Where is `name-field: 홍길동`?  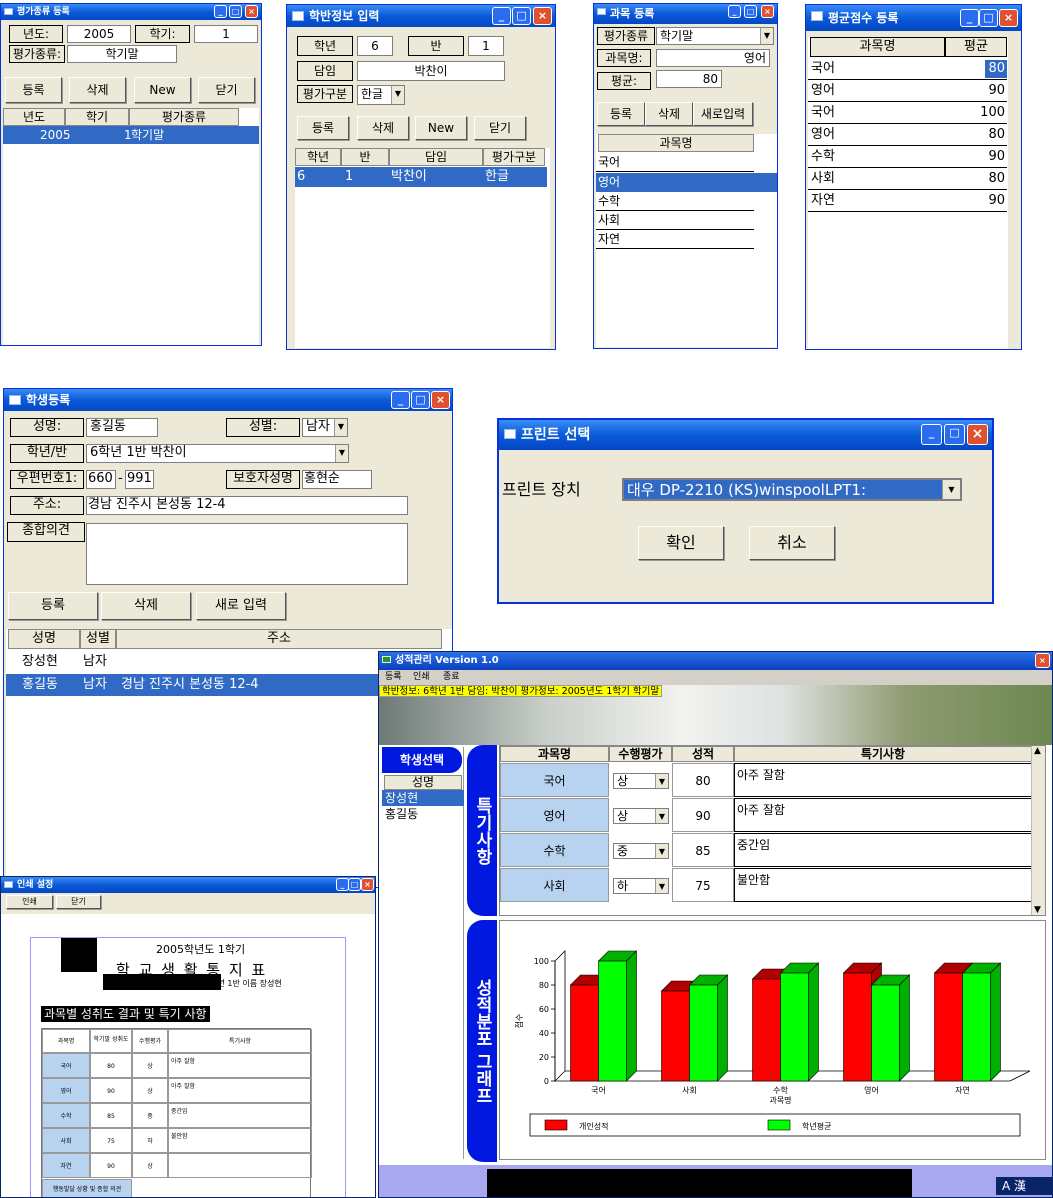 name-field: 홍길동 is located at coordinates (122, 427).